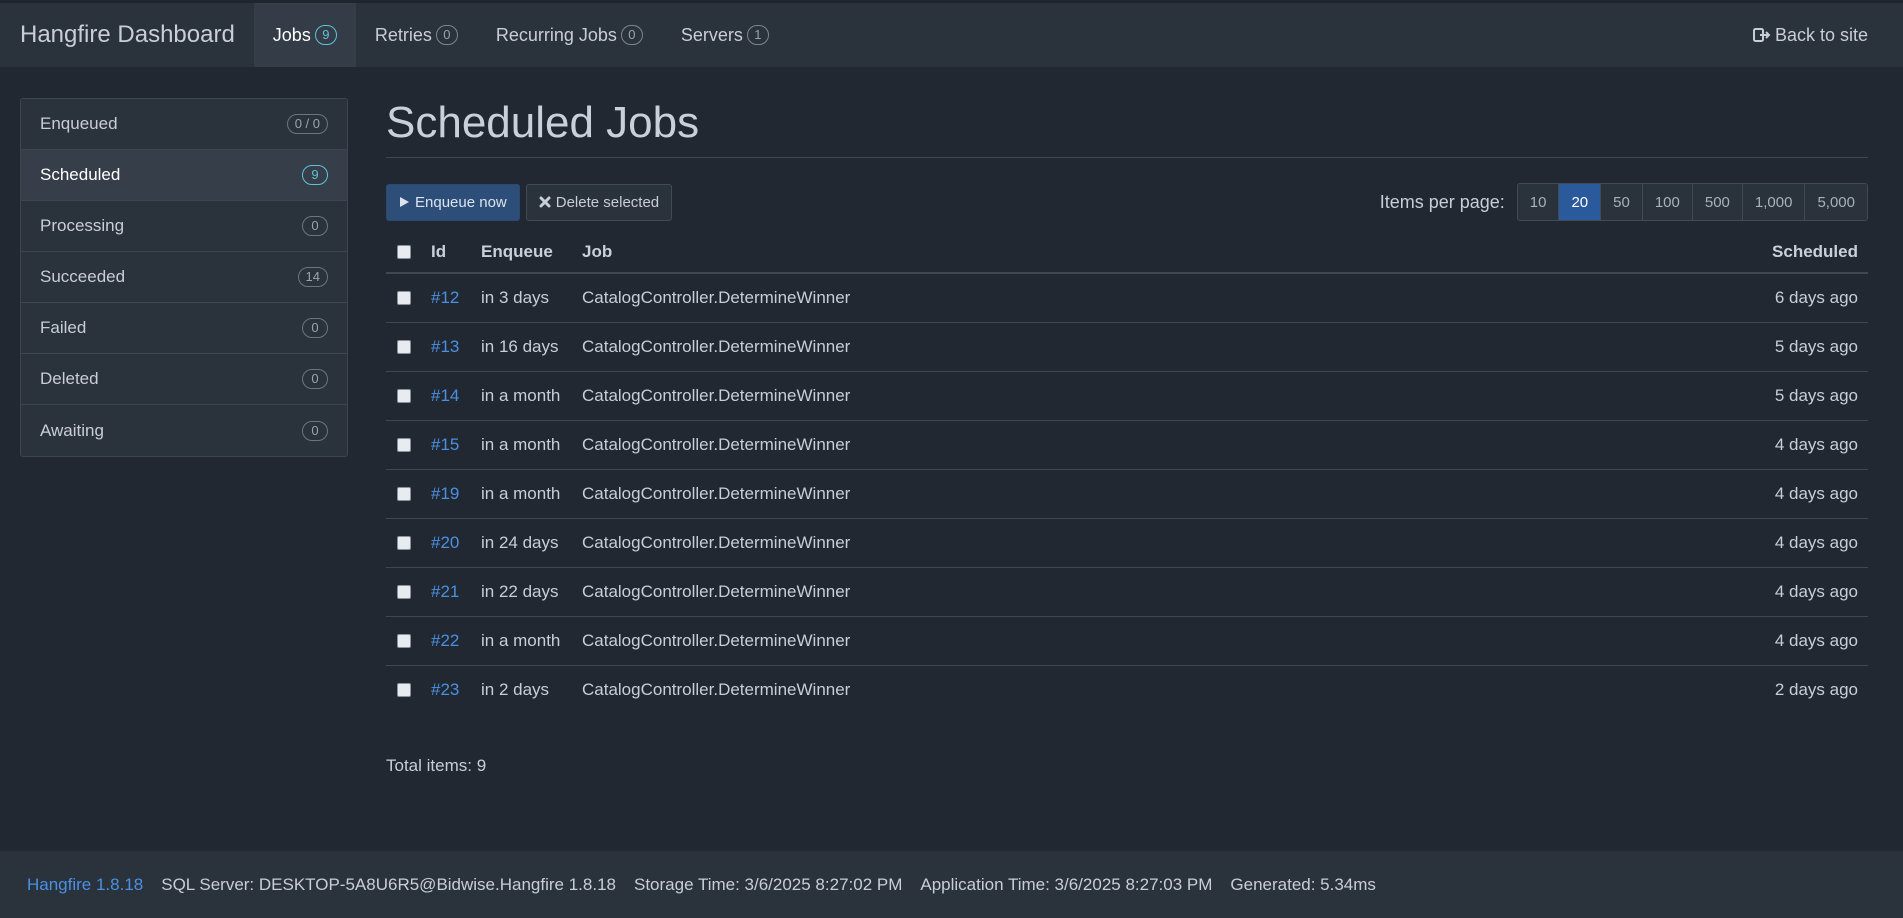 Image resolution: width=1903 pixels, height=918 pixels. What do you see at coordinates (404, 252) in the screenshot?
I see `select-all-checkbox` at bounding box center [404, 252].